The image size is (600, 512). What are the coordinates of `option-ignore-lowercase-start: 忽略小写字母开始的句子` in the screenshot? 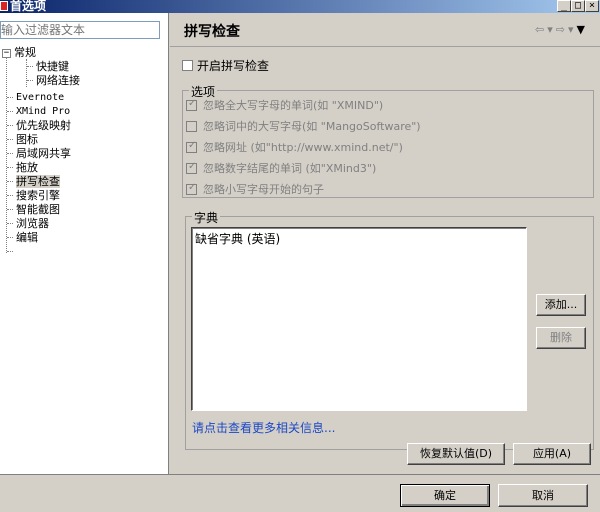 It's located at (255, 189).